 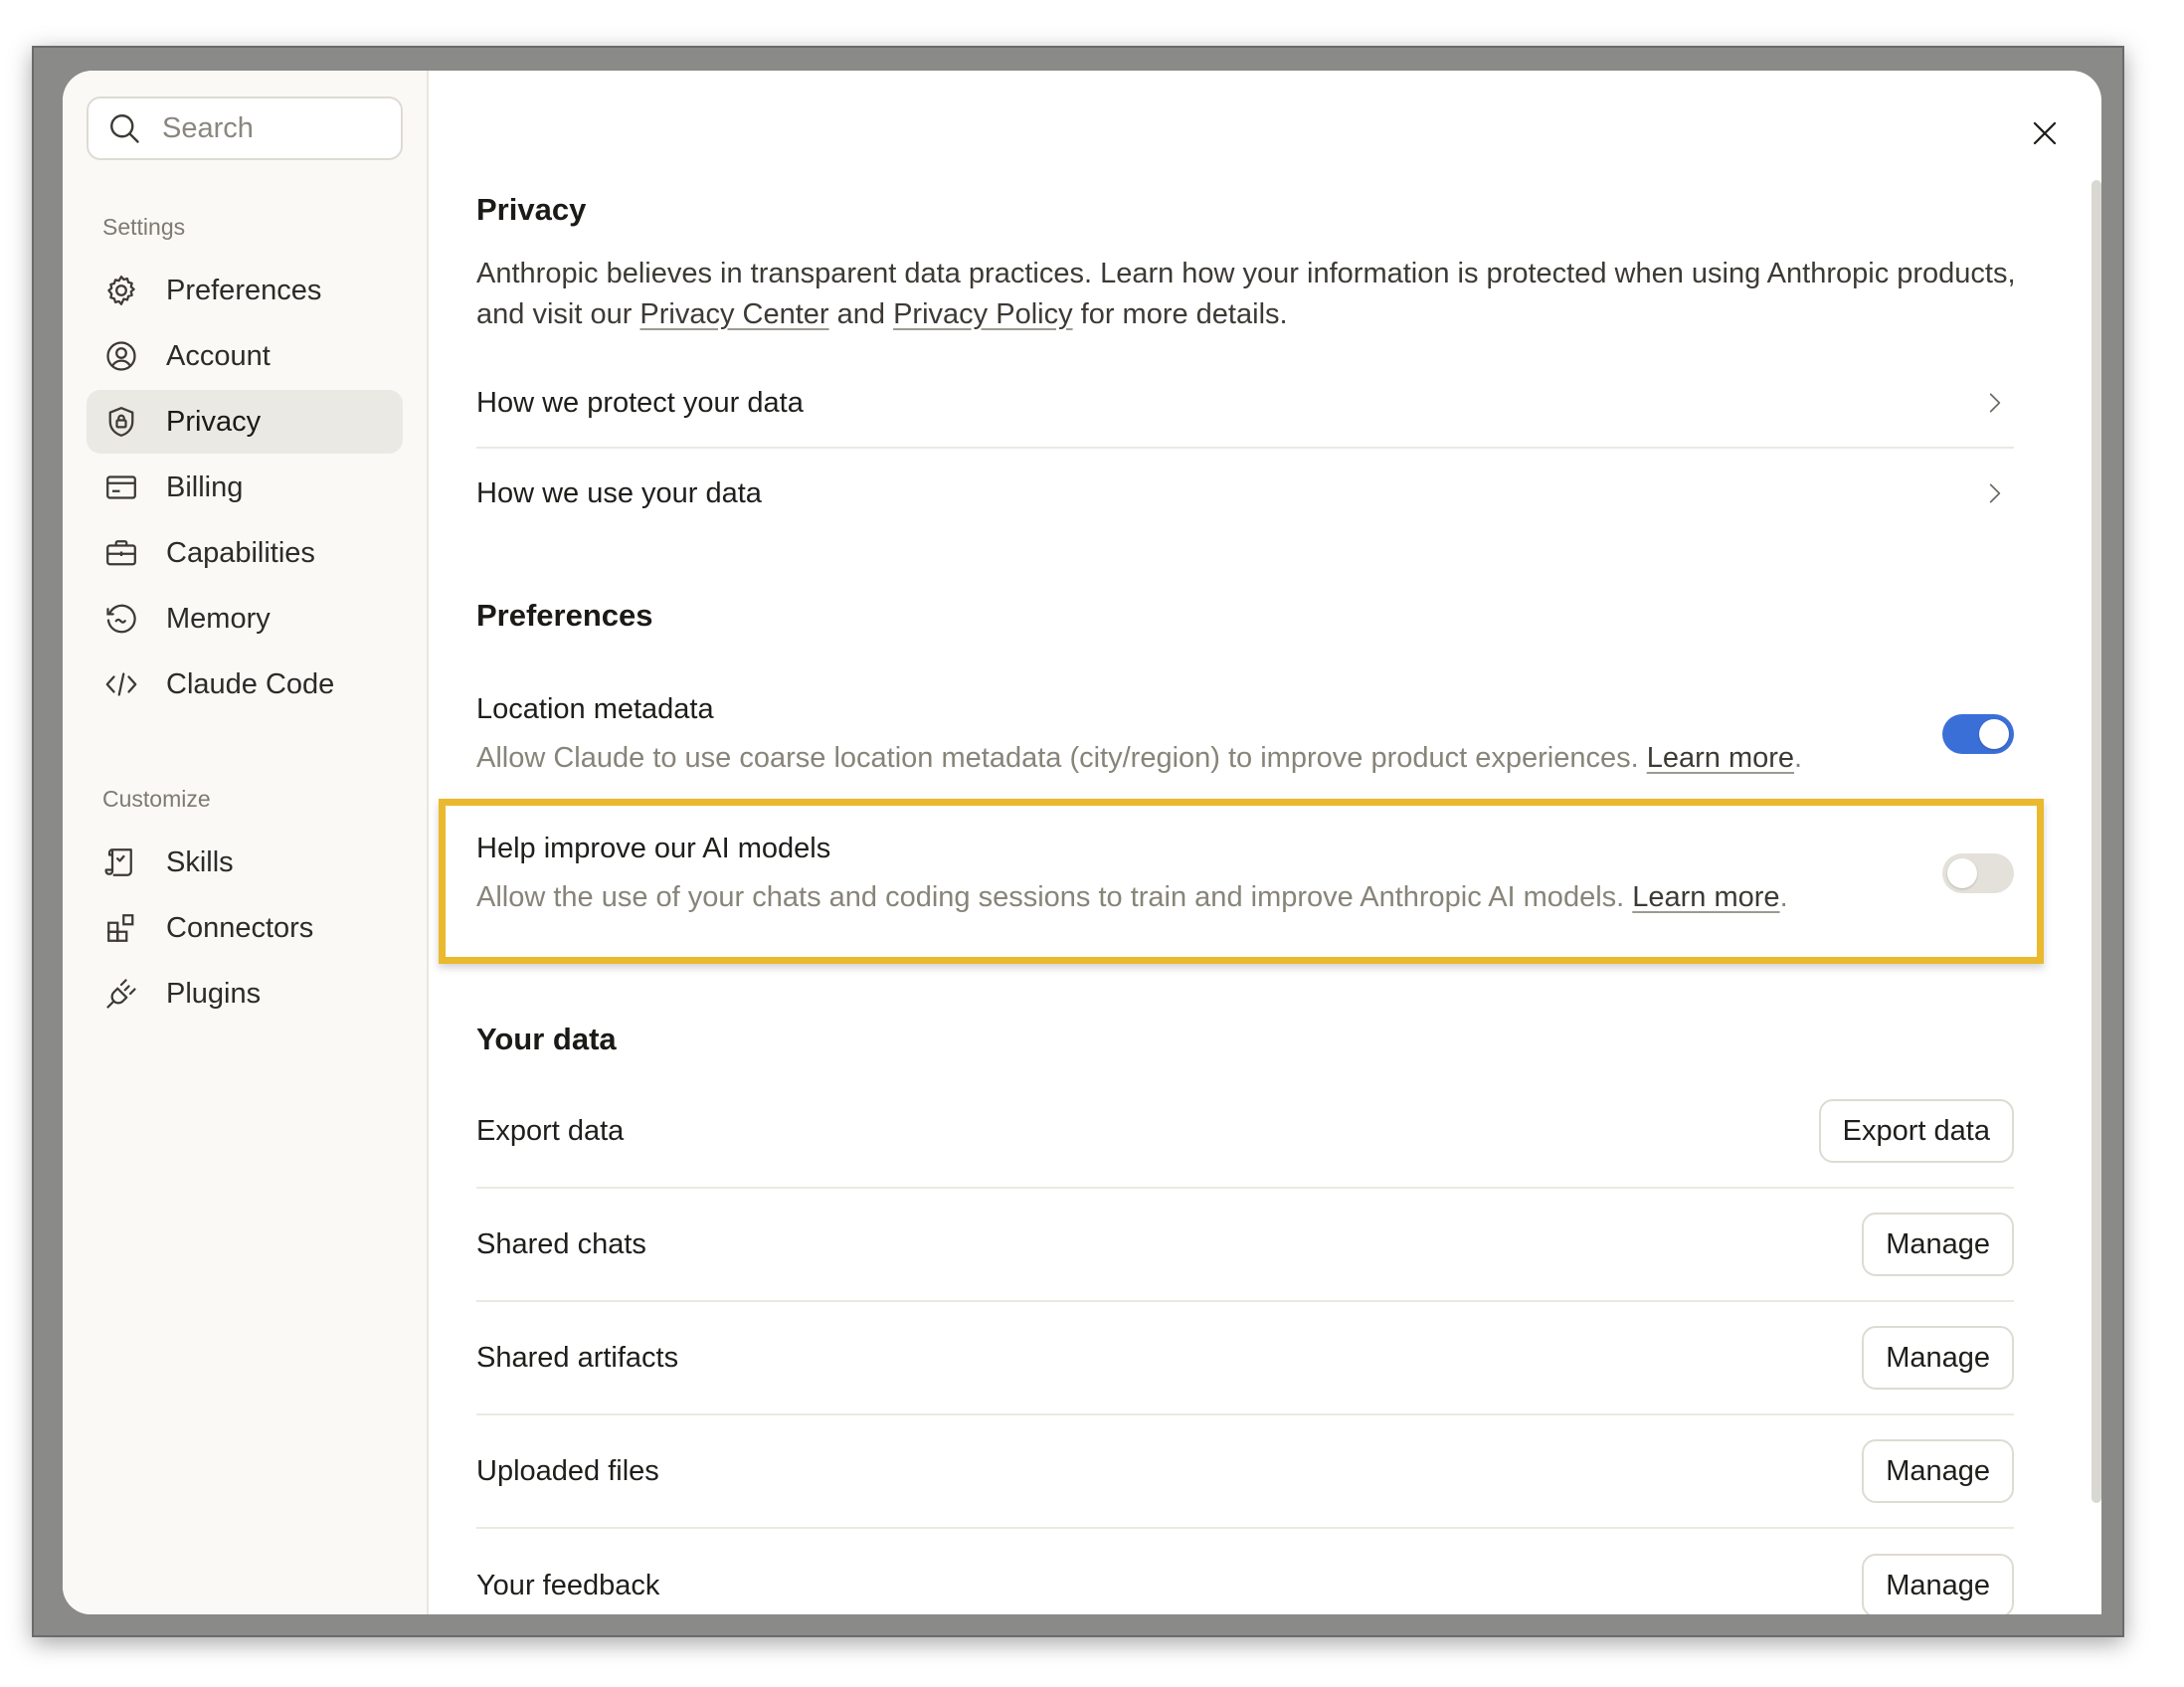 I want to click on sidebar-item-connectors: Connectors, so click(x=245, y=928).